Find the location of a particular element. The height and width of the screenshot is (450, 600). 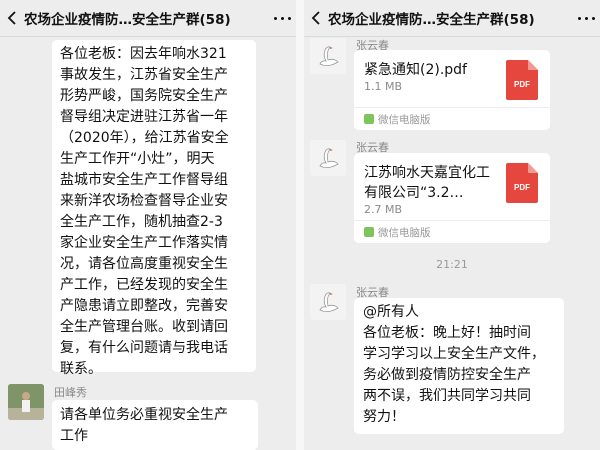

message-line: 产隐患请立即整改，完善安 is located at coordinates (144, 306).